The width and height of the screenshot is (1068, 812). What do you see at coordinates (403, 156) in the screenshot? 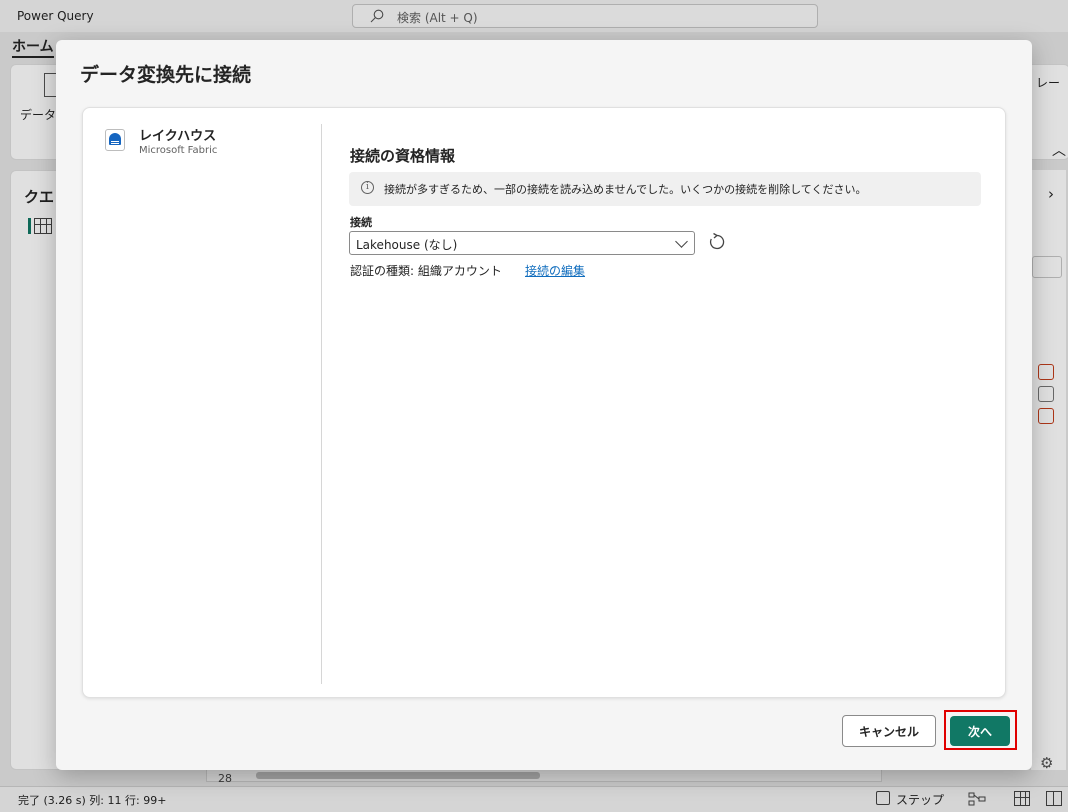
I see `credentials-title: 接続の資格情報` at bounding box center [403, 156].